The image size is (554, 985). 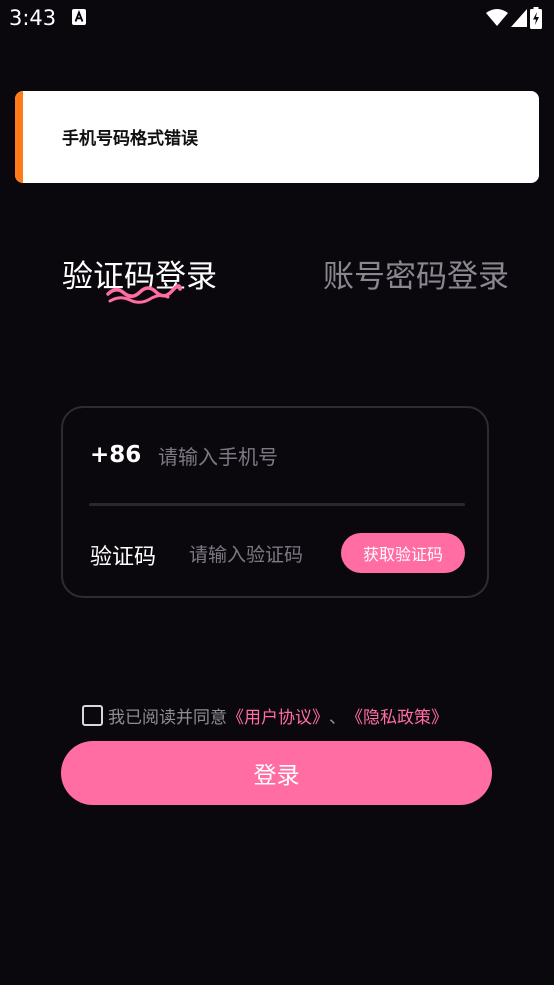 I want to click on login-button: 登录, so click(x=276, y=773).